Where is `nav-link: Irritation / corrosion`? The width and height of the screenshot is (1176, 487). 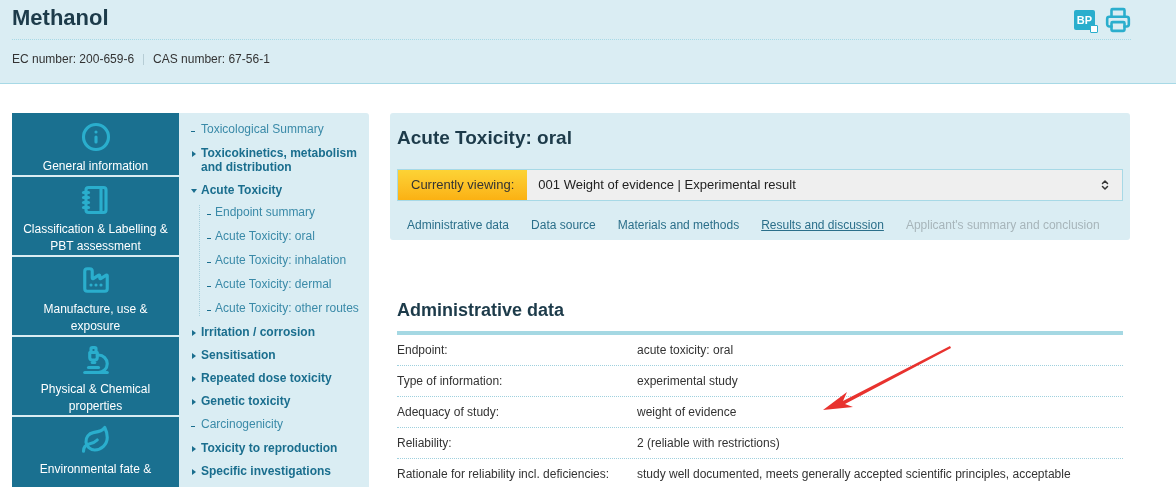
nav-link: Irritation / corrosion is located at coordinates (258, 332).